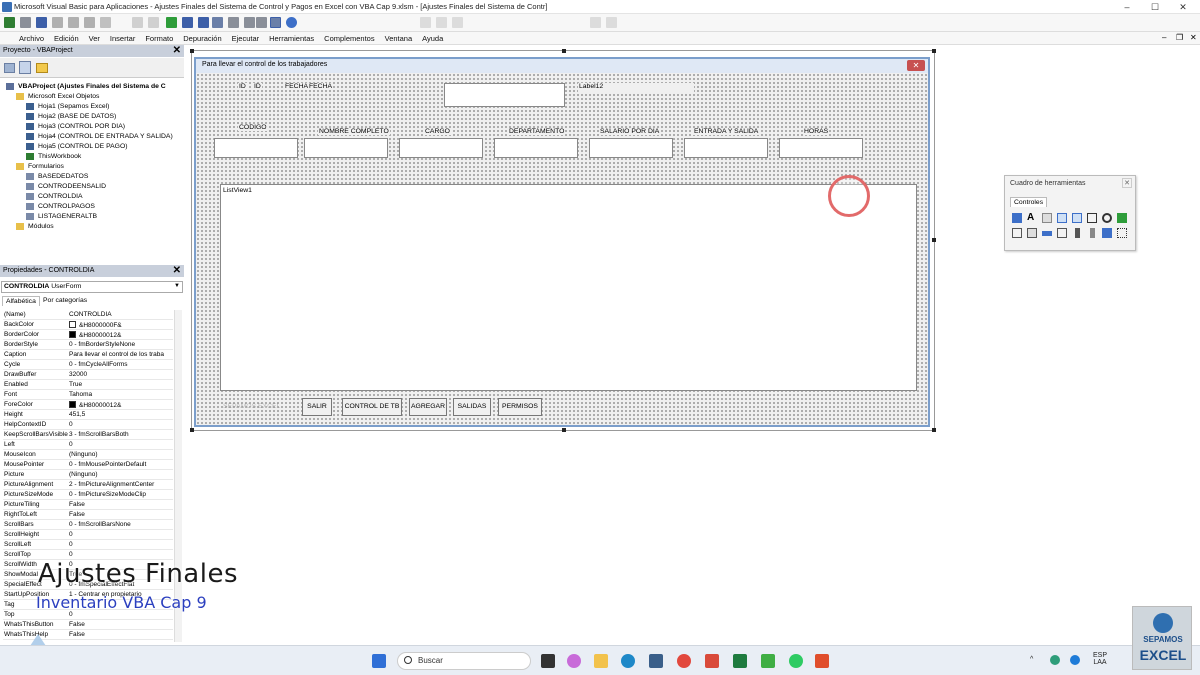  What do you see at coordinates (275, 22) in the screenshot?
I see `toolbox-icon` at bounding box center [275, 22].